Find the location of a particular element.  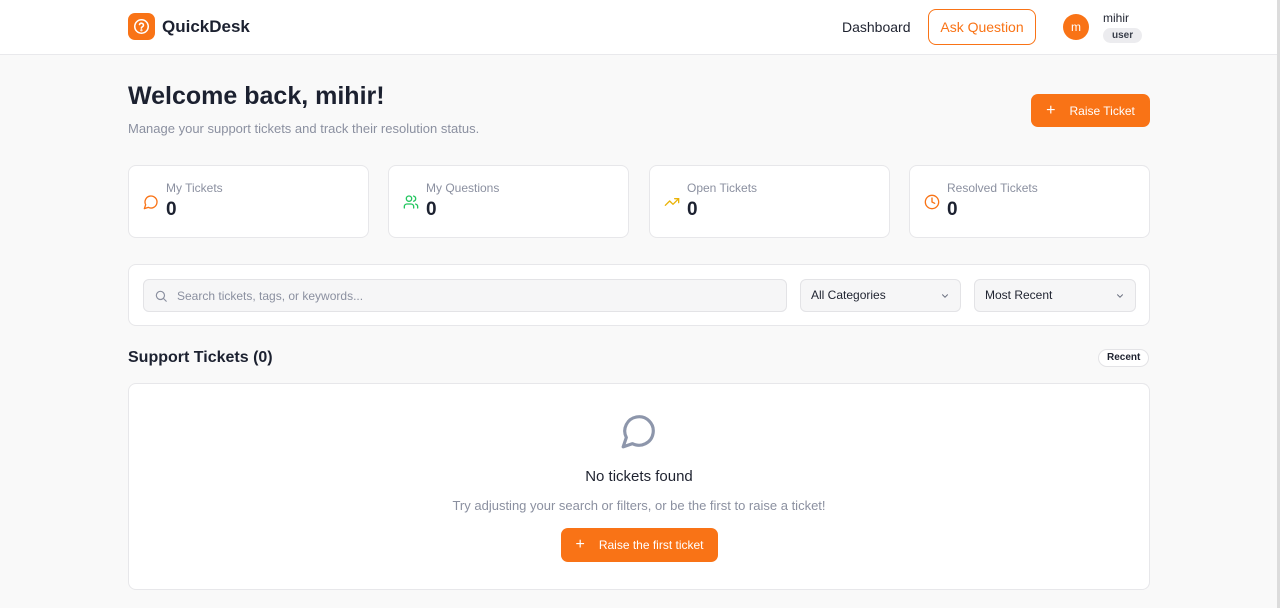

ask-question-button: Ask Question is located at coordinates (982, 27).